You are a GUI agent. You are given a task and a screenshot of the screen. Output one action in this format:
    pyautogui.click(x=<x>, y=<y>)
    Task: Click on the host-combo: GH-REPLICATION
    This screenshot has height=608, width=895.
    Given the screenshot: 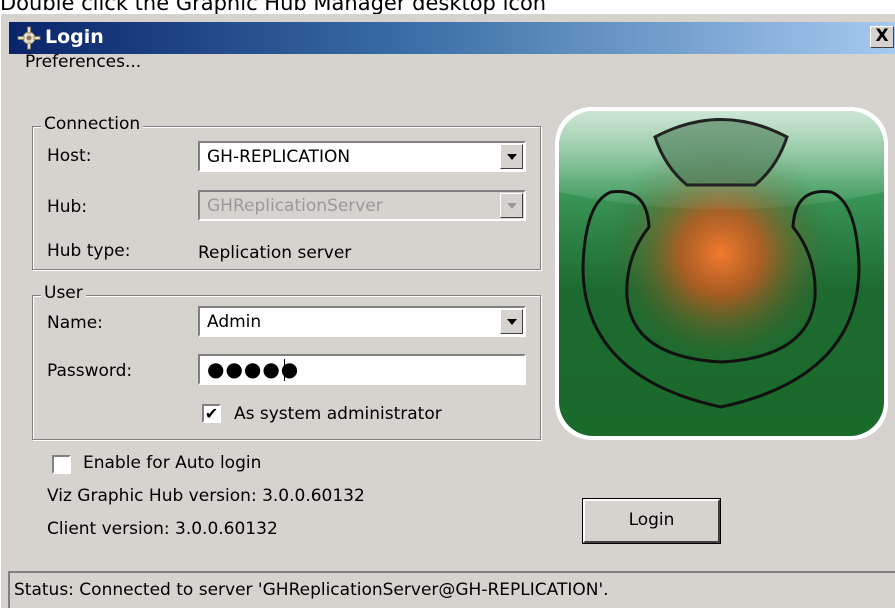 What is the action you would take?
    pyautogui.click(x=362, y=156)
    